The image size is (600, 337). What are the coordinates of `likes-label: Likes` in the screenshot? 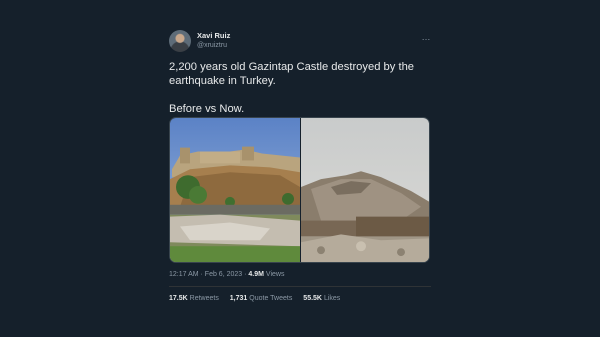 It's located at (332, 298).